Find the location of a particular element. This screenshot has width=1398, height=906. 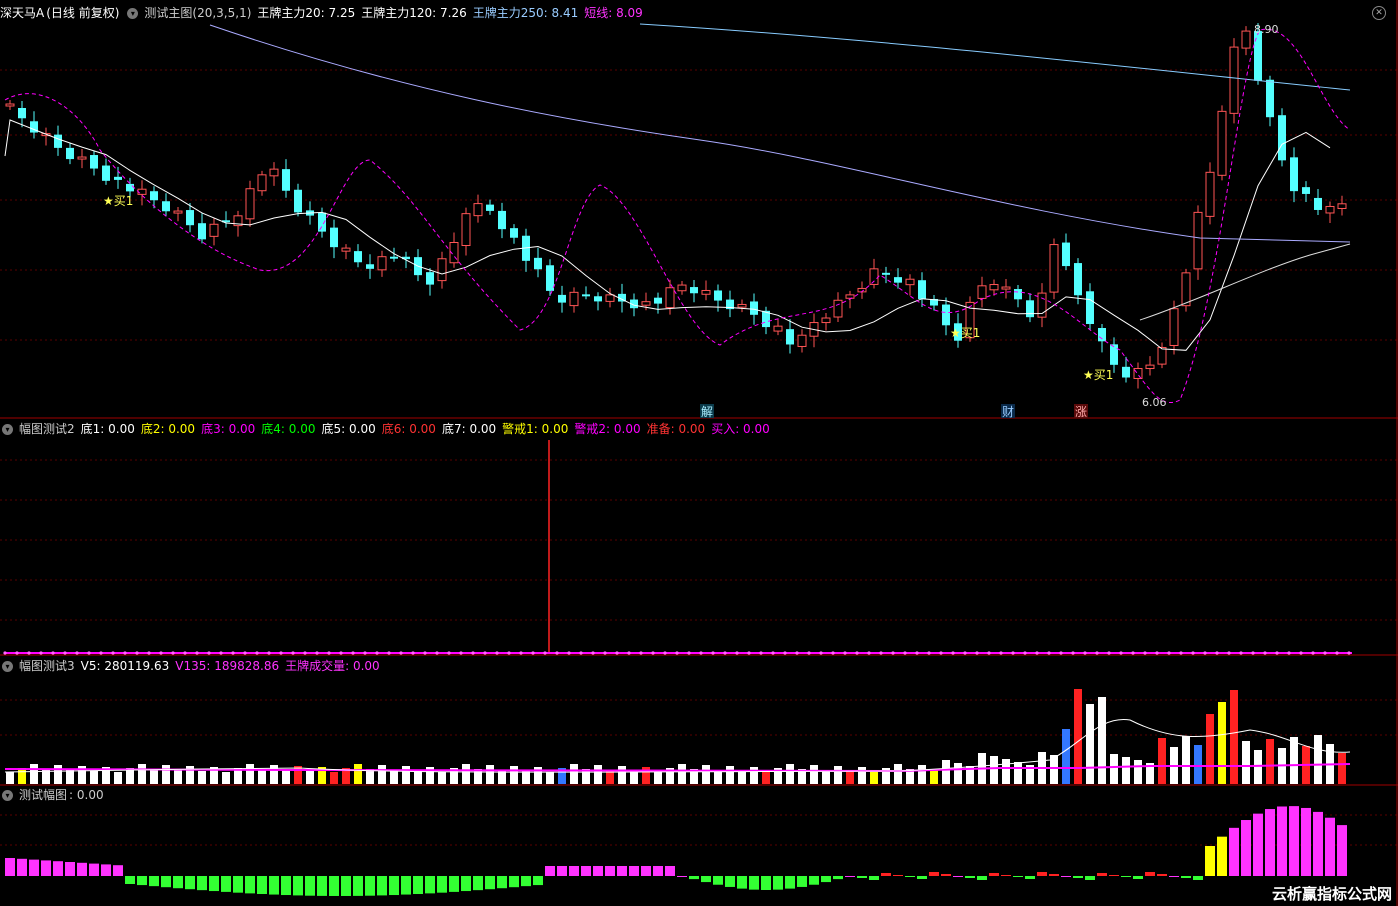

panel2-item: 底2: 0.00 is located at coordinates (168, 429).